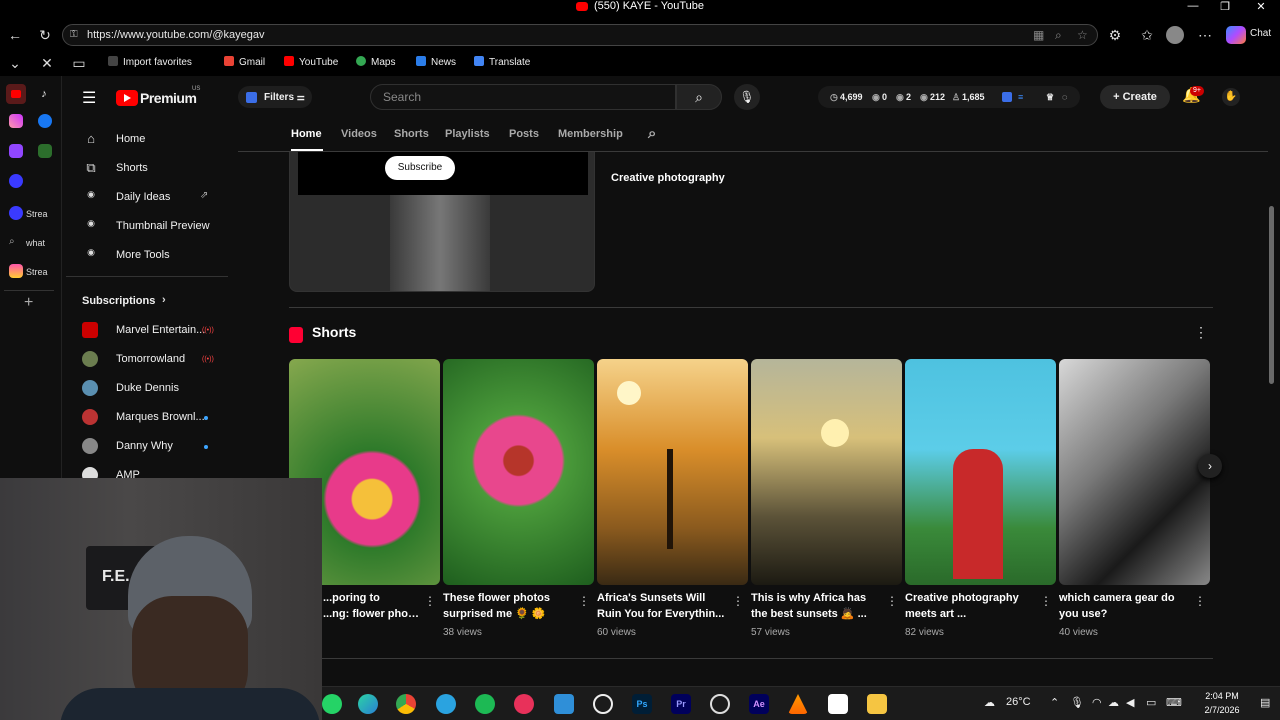 Image resolution: width=1280 pixels, height=720 pixels. I want to click on temperature-text: 26°C, so click(1018, 702).